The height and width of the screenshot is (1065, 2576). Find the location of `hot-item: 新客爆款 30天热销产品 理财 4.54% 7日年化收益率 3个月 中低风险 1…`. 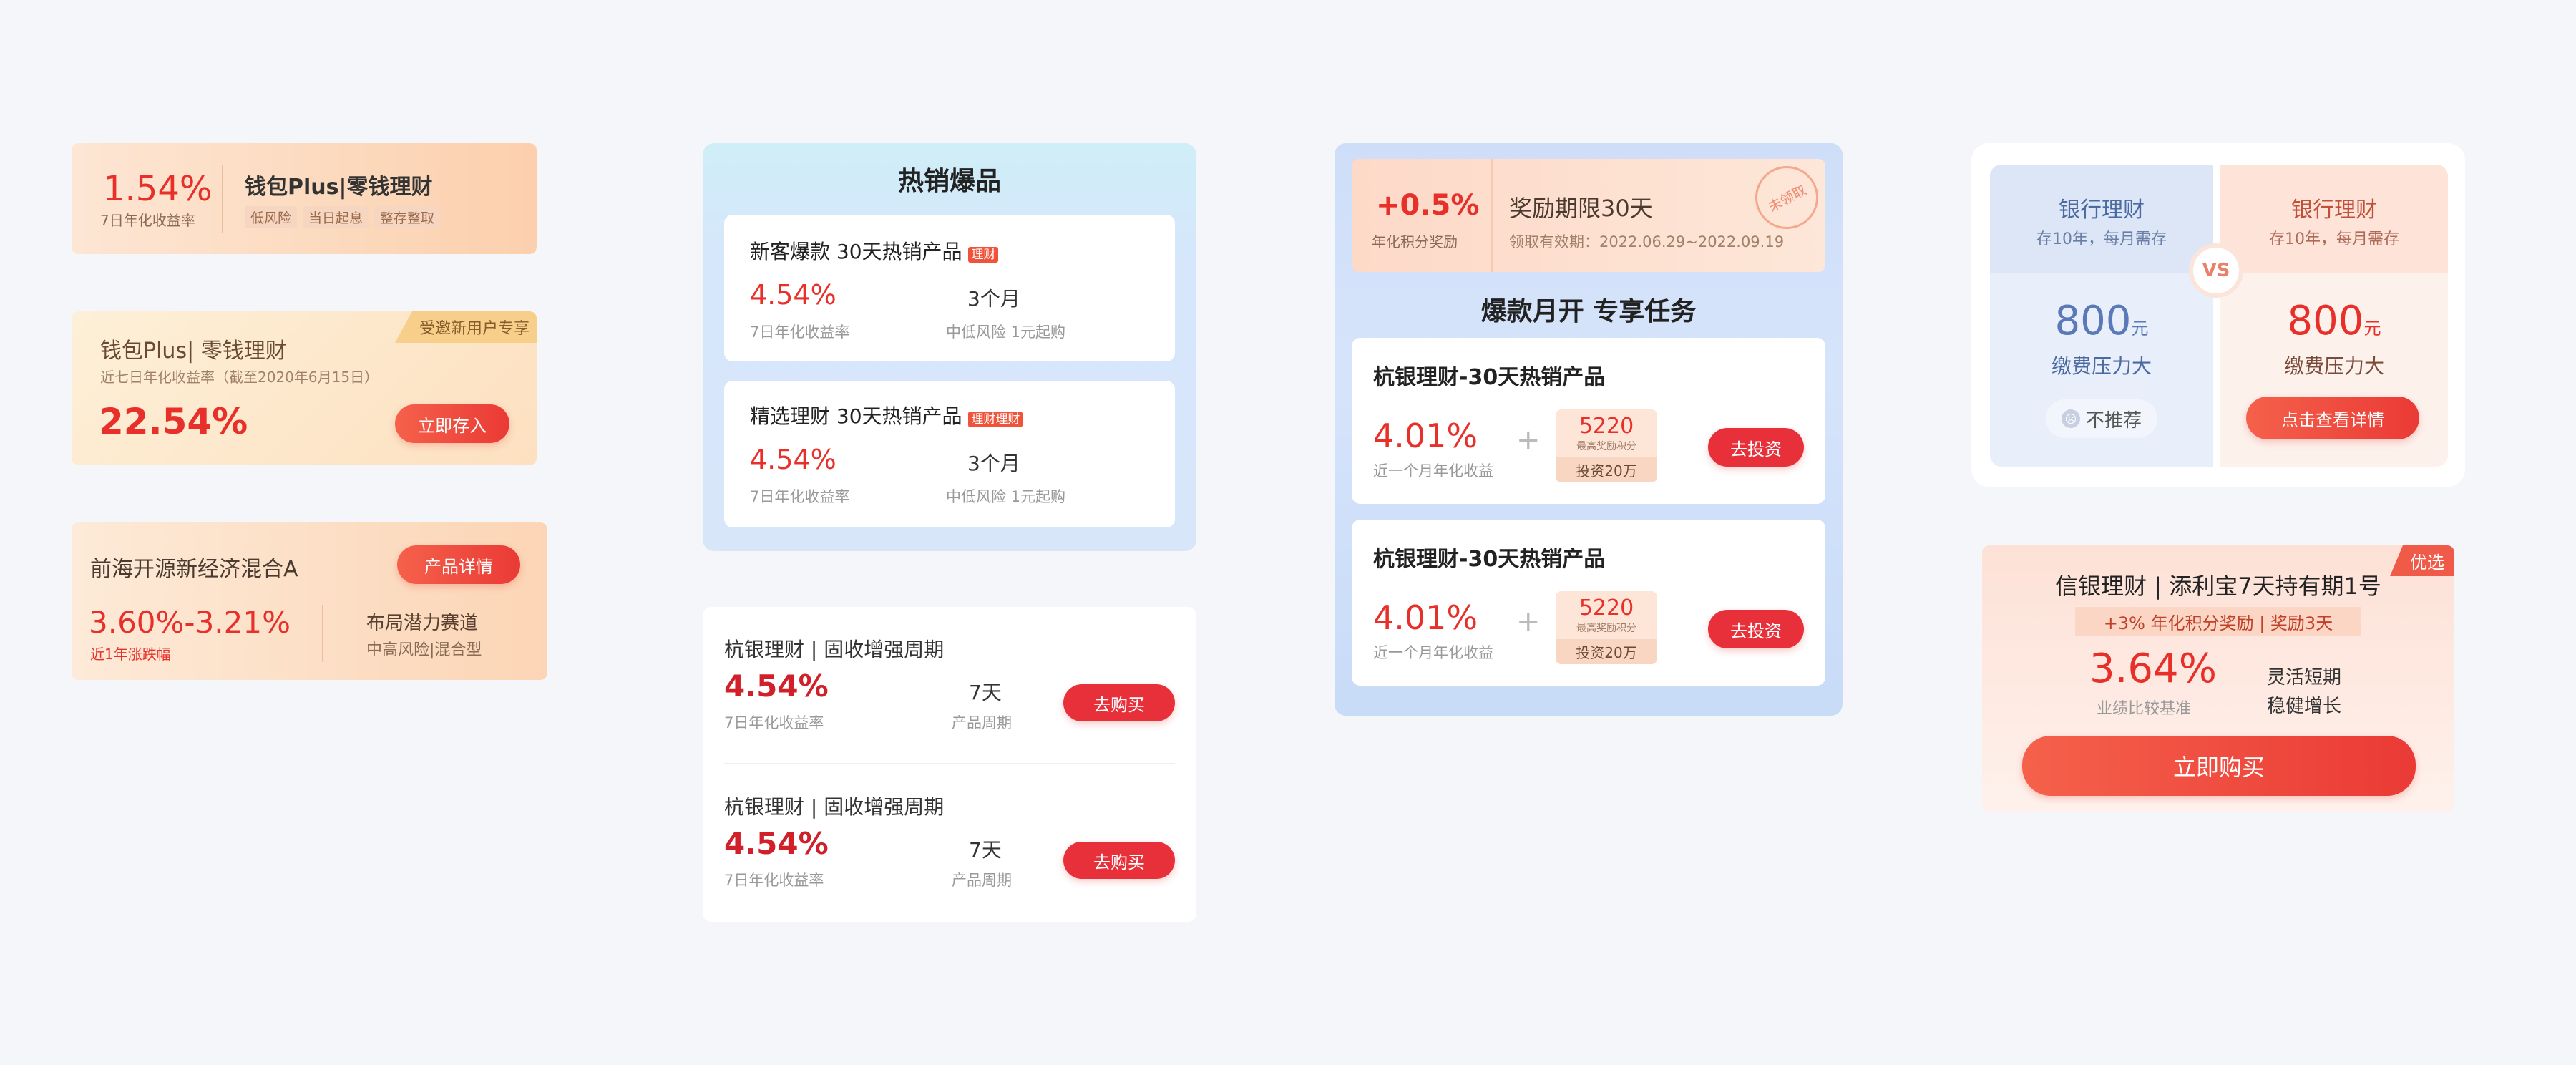

hot-item: 新客爆款 30天热销产品 理财 4.54% 7日年化收益率 3个月 中低风险 1… is located at coordinates (949, 288).